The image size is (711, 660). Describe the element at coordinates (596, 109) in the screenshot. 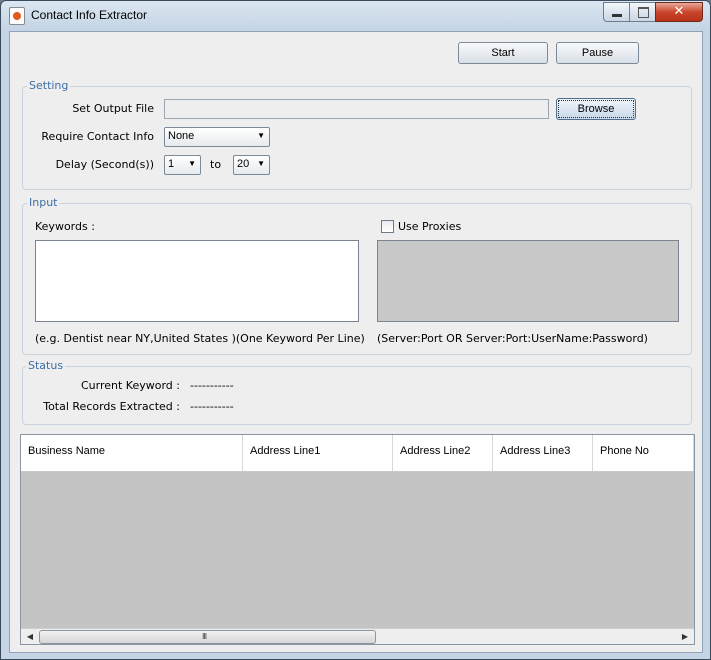

I see `browse-button: Browse` at that location.